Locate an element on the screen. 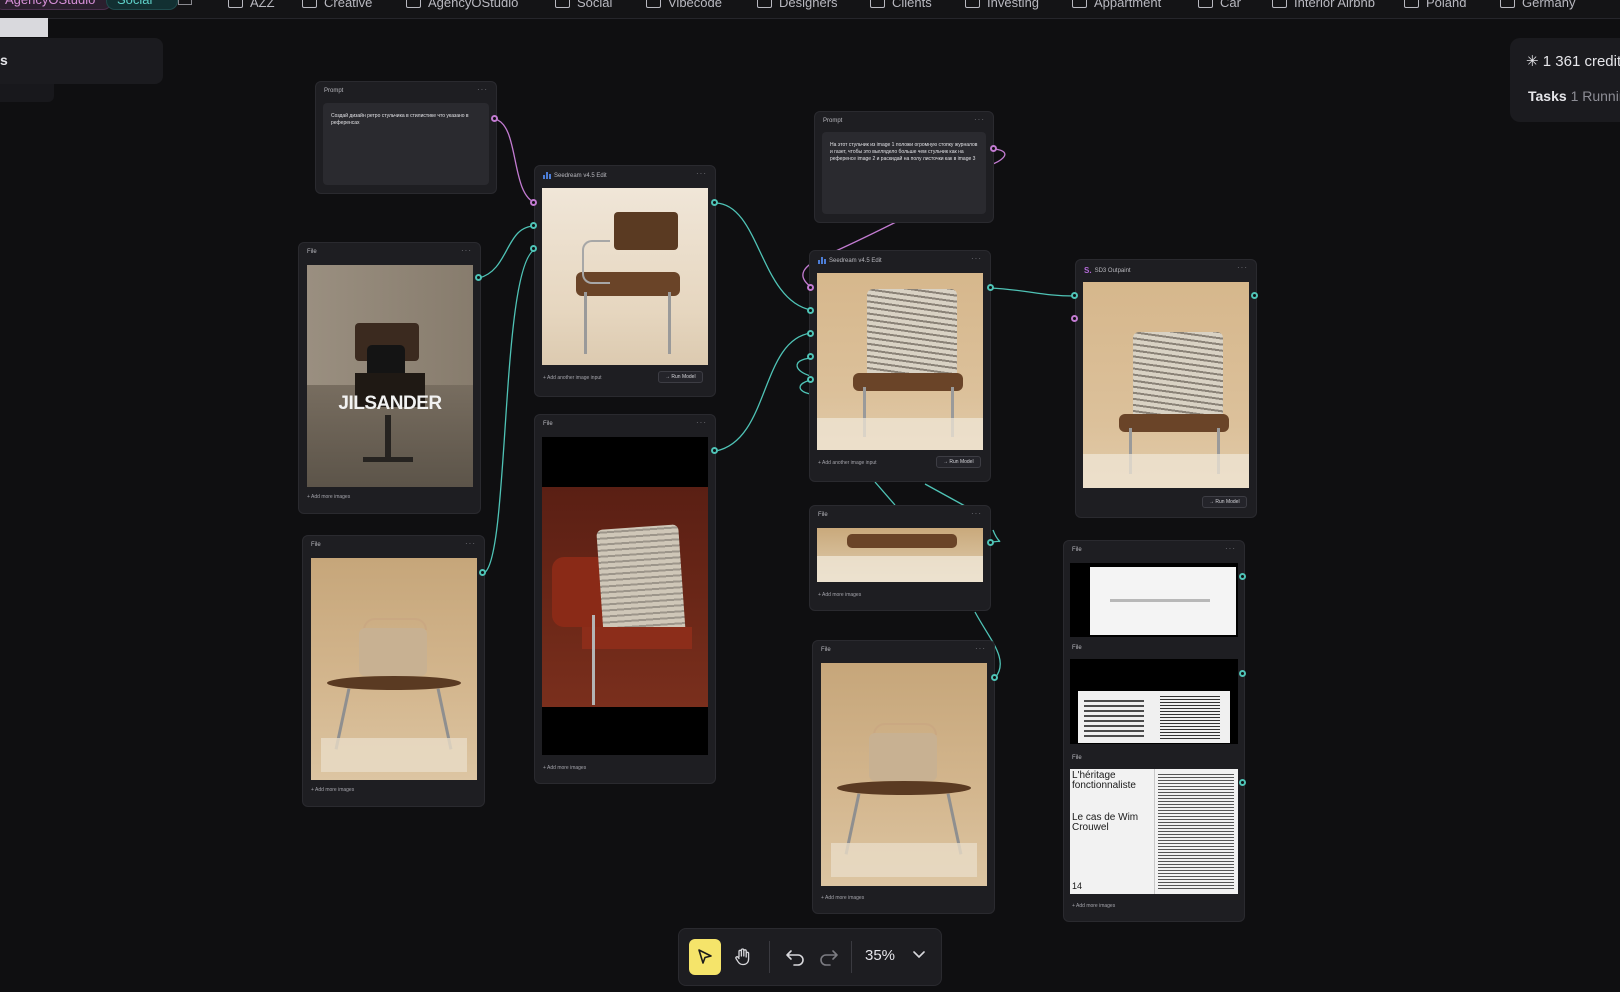 The image size is (1620, 992). project-panel: s is located at coordinates (81, 61).